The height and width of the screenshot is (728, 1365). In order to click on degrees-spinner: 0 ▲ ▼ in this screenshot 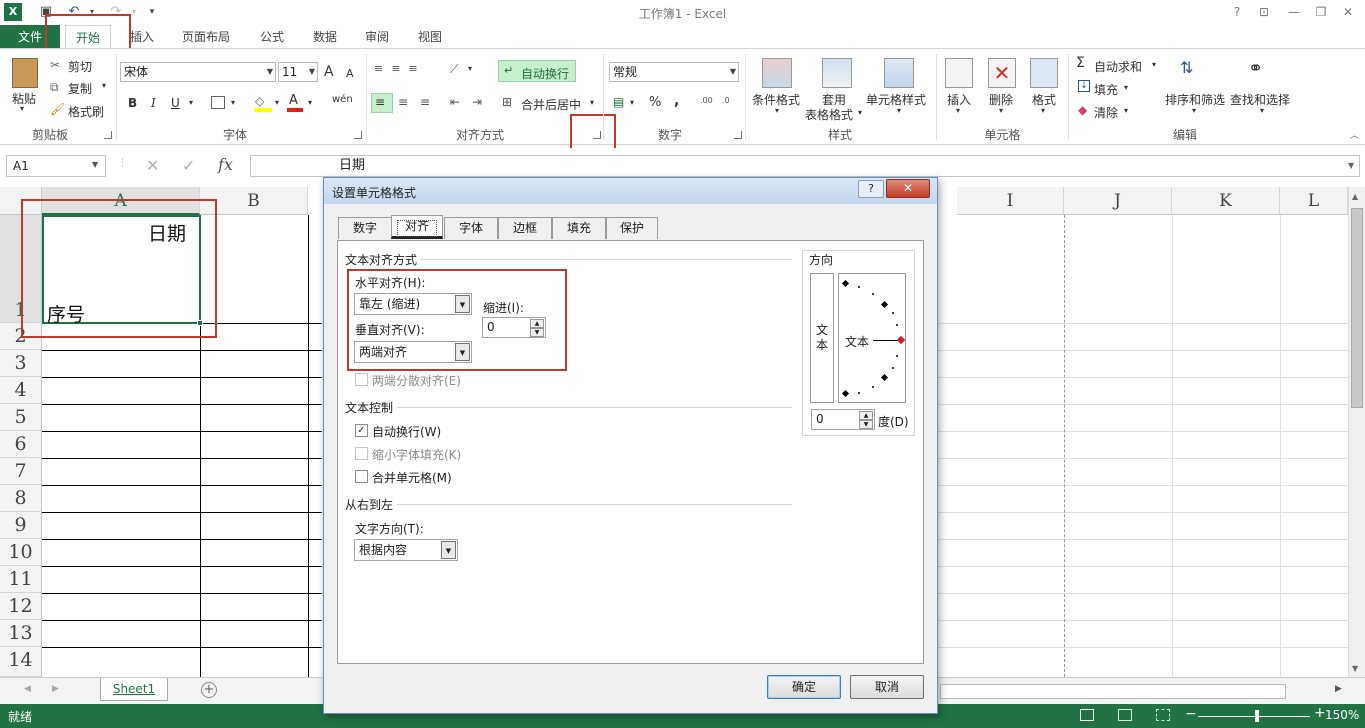, I will do `click(843, 419)`.